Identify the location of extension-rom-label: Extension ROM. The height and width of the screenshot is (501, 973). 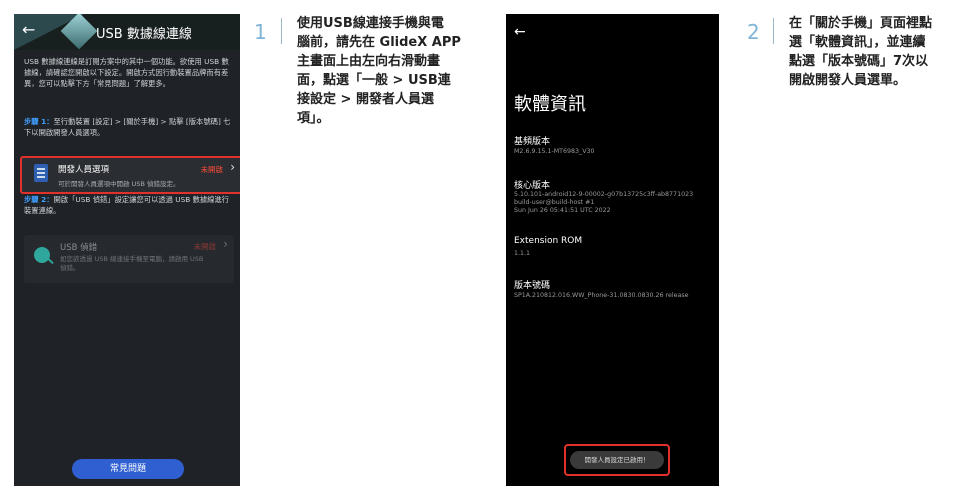
(548, 241).